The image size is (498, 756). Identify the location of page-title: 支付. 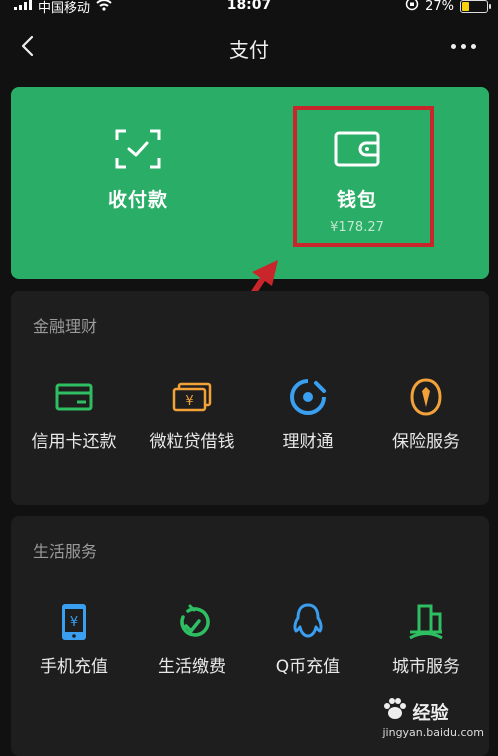
(249, 50).